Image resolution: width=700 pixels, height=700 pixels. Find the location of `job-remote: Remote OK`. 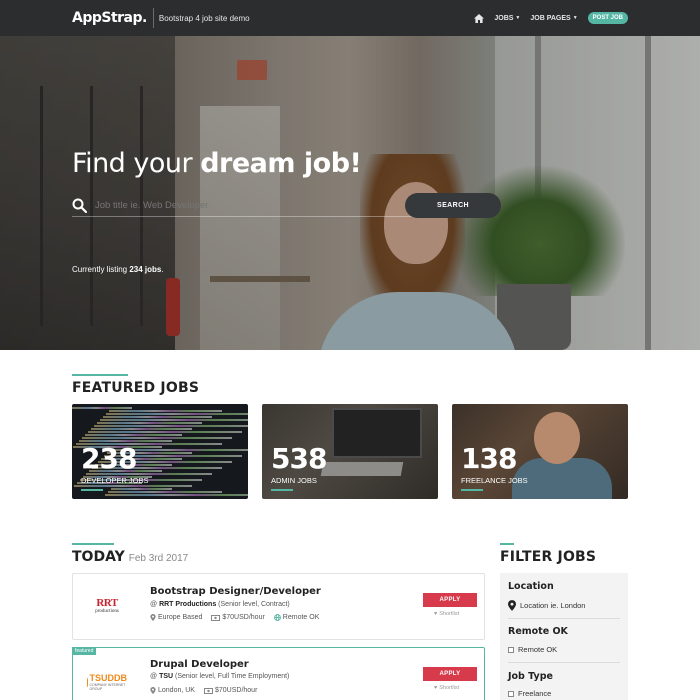

job-remote: Remote OK is located at coordinates (296, 617).